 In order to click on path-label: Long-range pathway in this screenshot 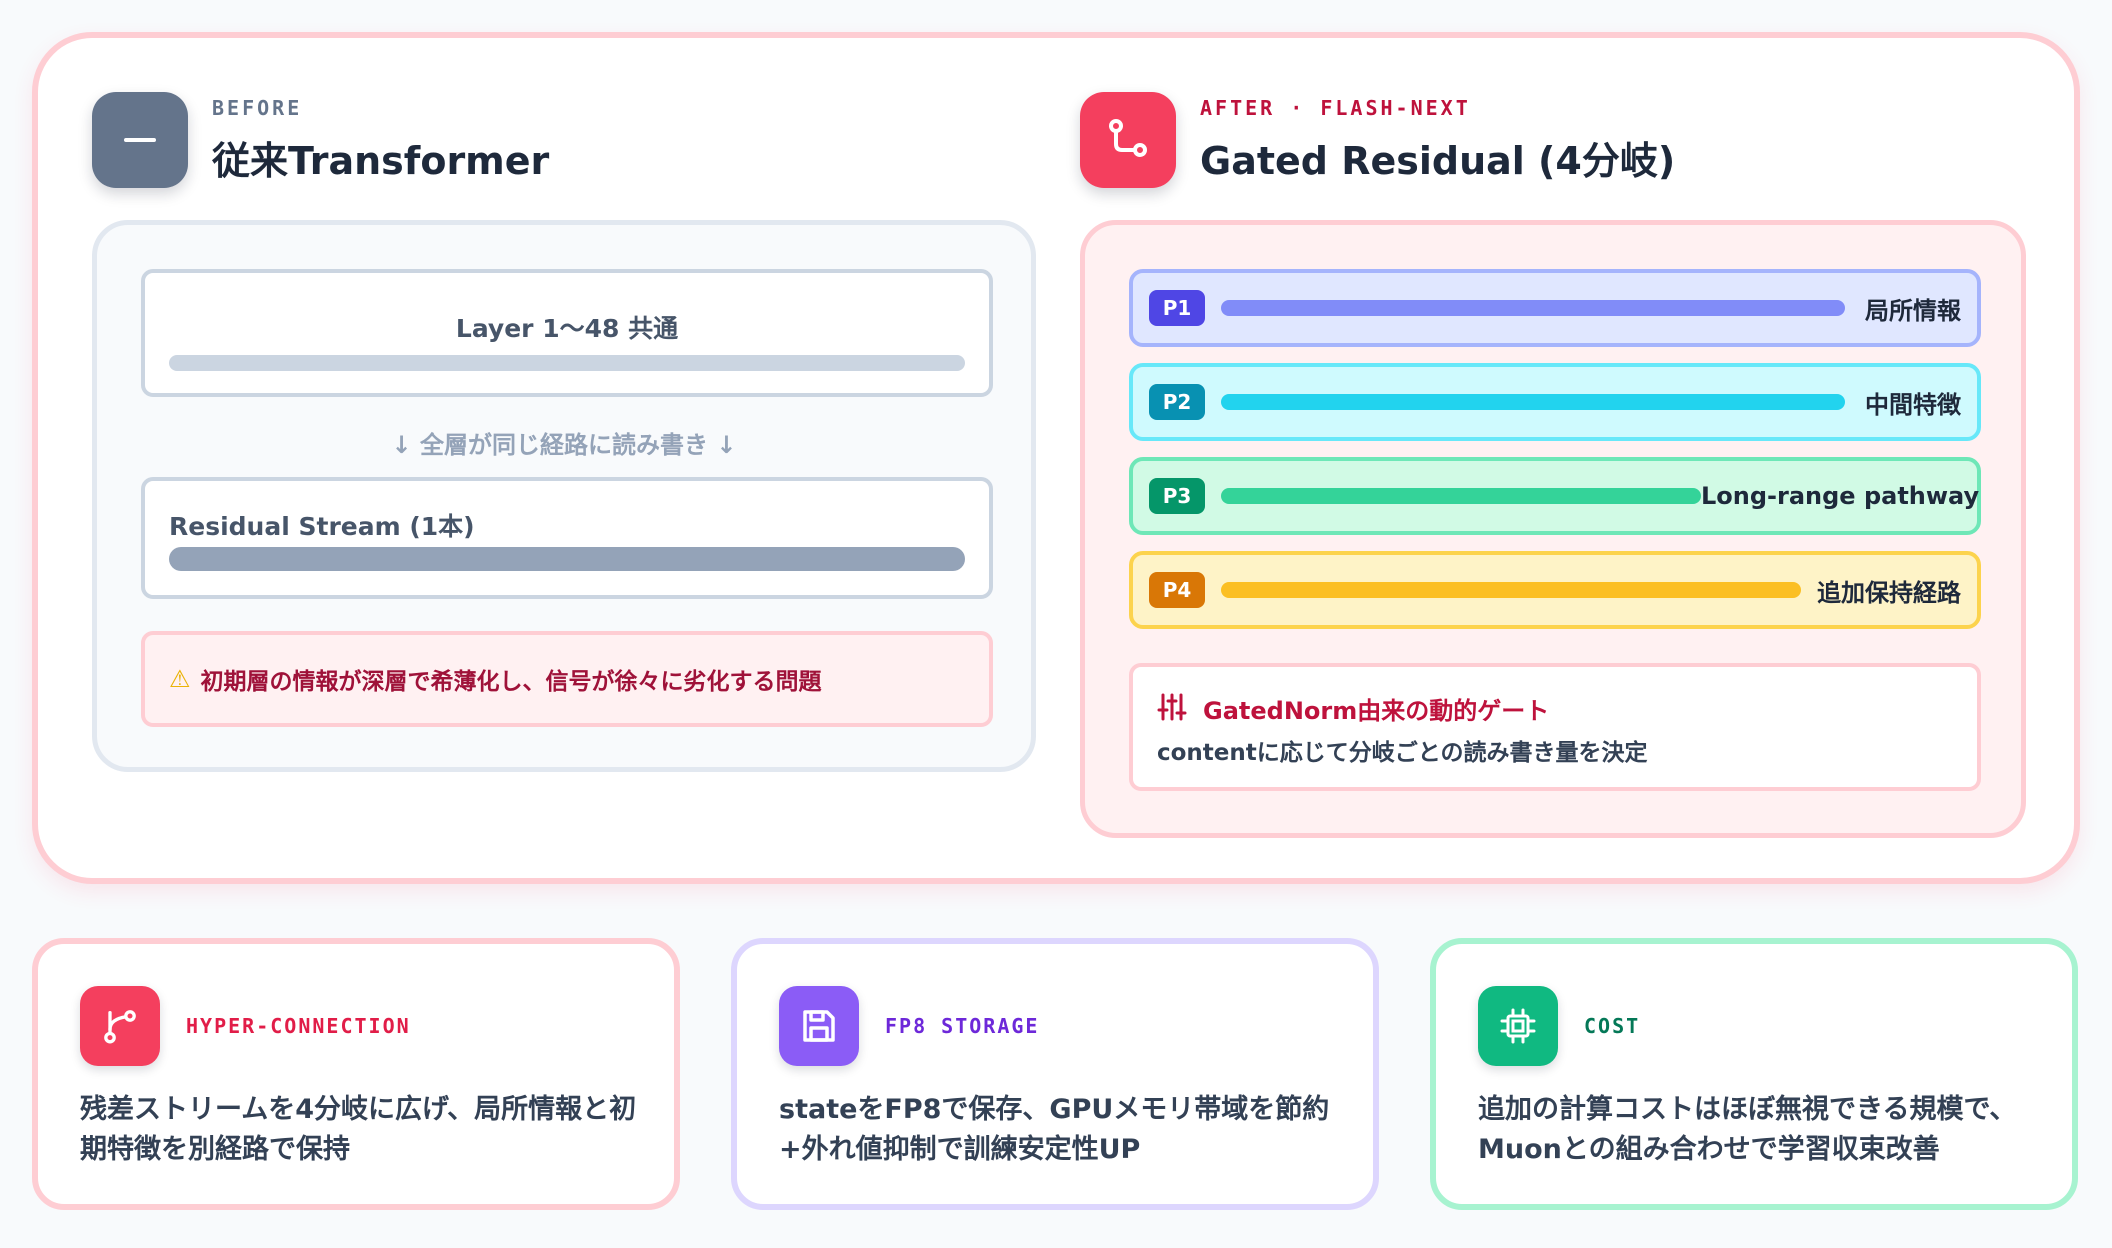, I will do `click(1840, 496)`.